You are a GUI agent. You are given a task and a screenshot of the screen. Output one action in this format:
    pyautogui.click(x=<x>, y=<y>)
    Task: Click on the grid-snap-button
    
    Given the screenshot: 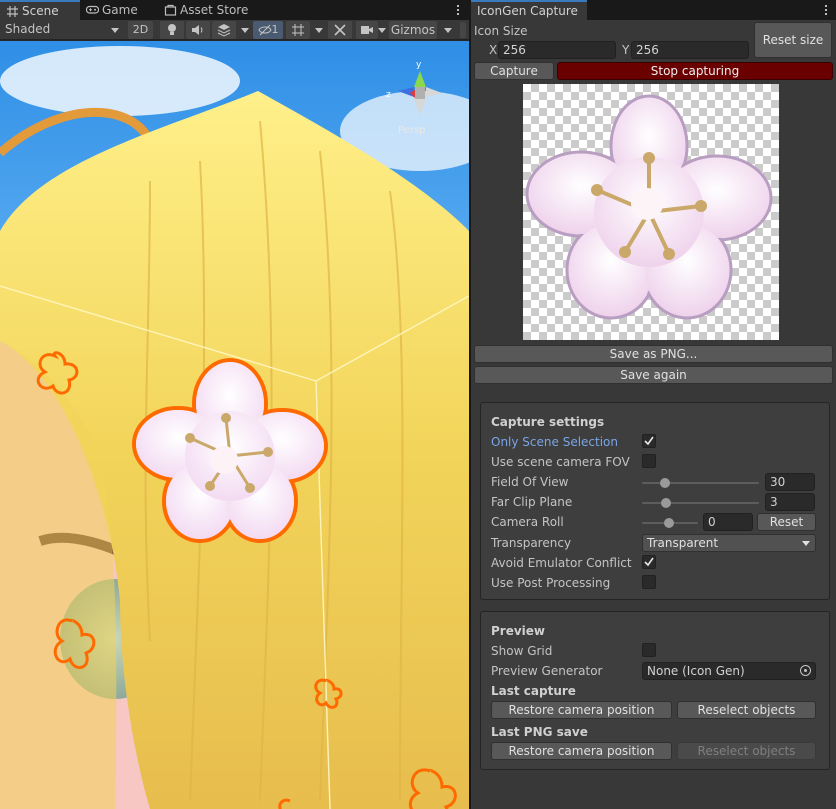 What is the action you would take?
    pyautogui.click(x=298, y=30)
    